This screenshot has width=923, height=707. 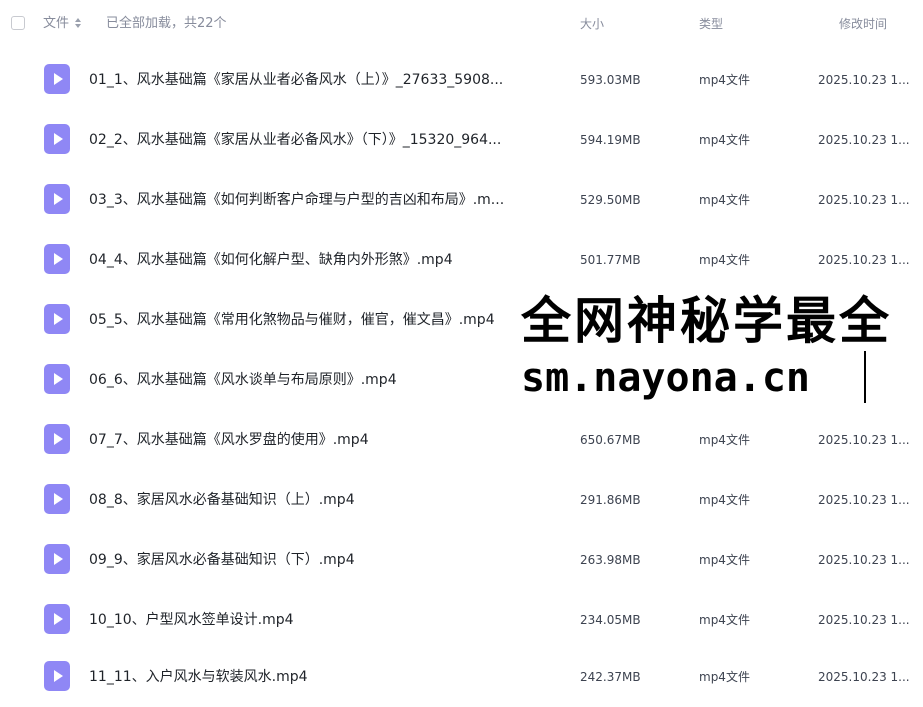 I want to click on file-name: 10_10、户型风水签单设计.mp4, so click(x=191, y=620).